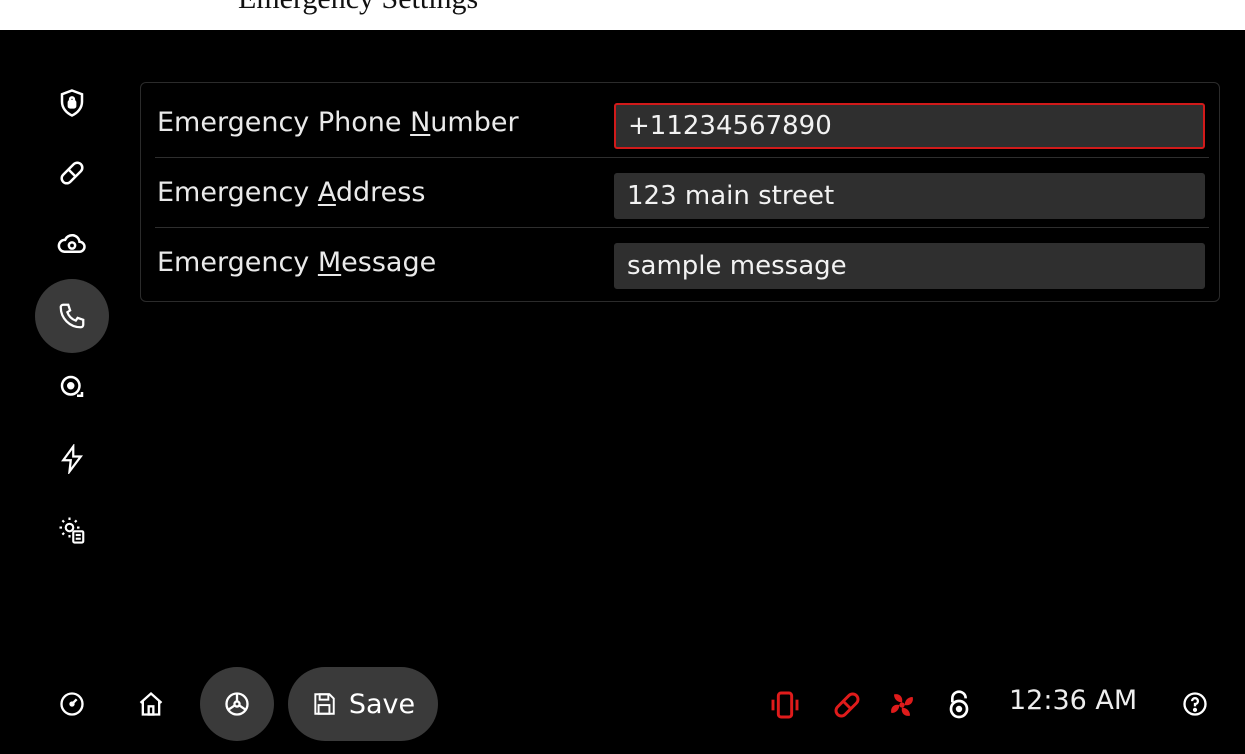  Describe the element at coordinates (324, 704) in the screenshot. I see `floppy-disk-icon` at that location.